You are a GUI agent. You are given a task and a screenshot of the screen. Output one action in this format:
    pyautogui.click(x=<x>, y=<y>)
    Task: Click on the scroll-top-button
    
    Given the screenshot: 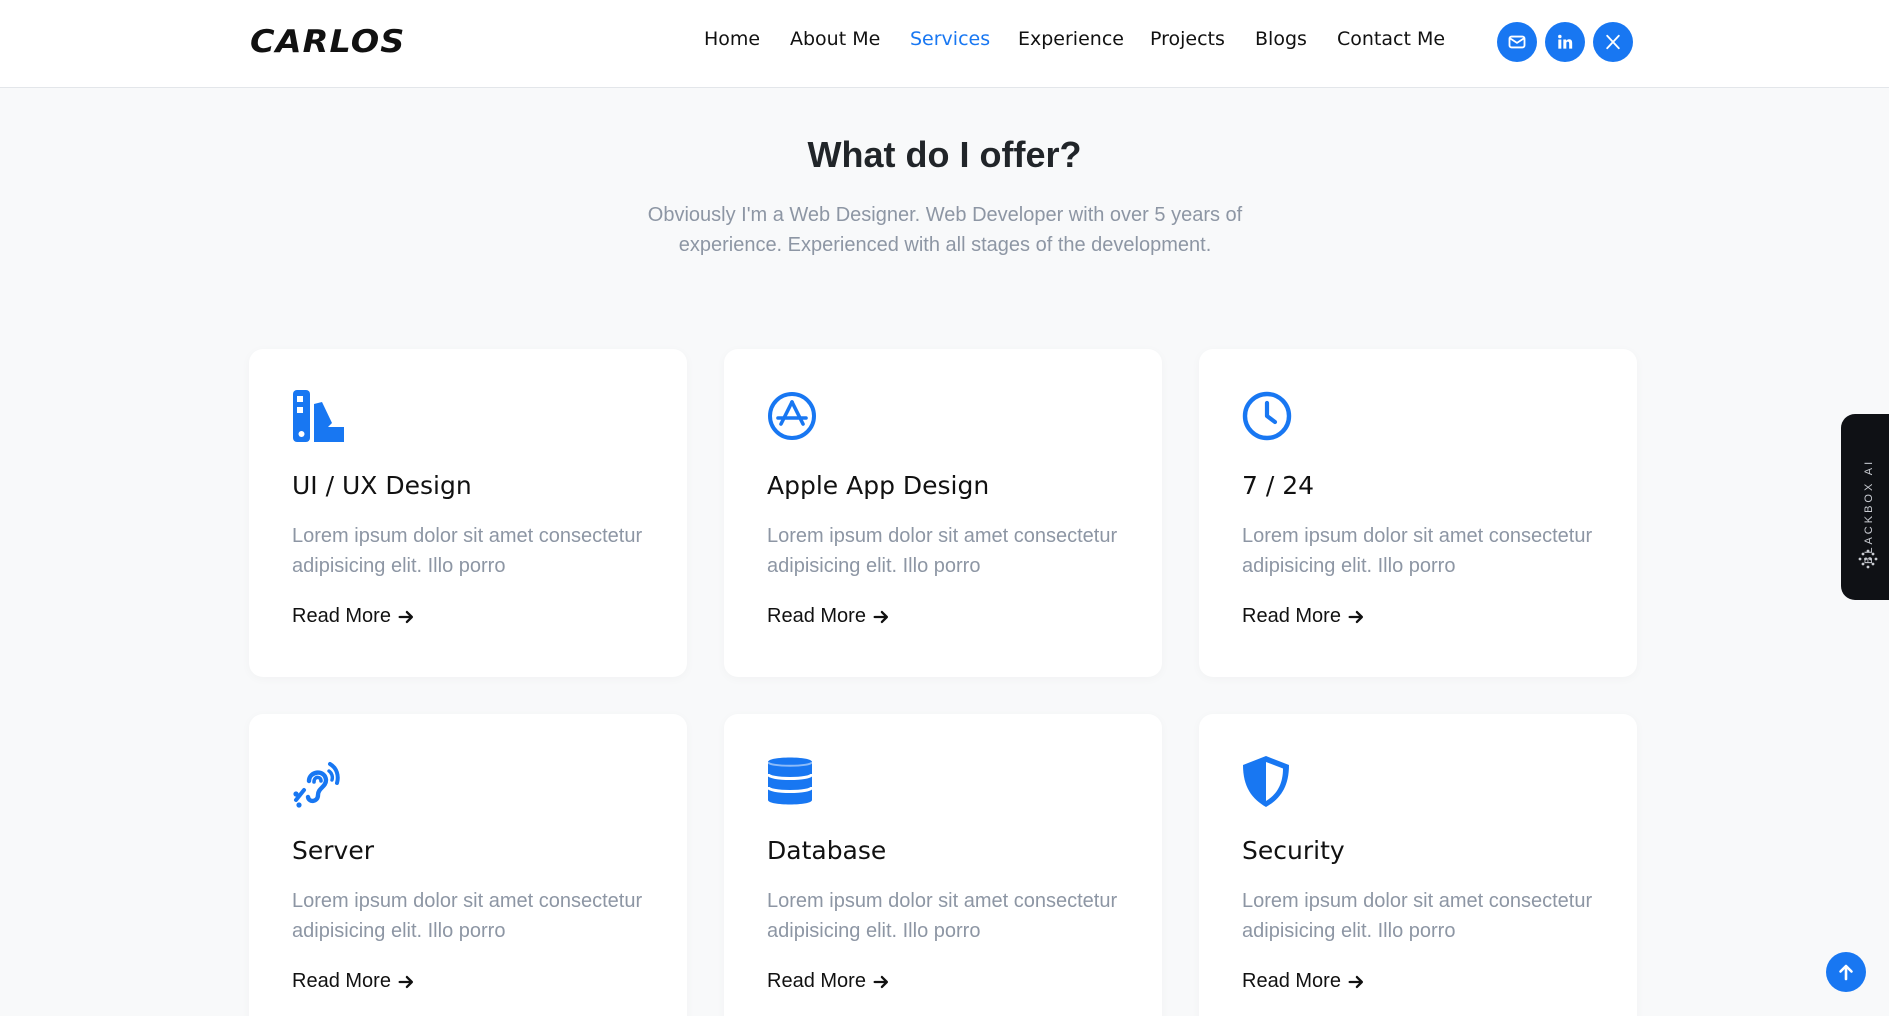 What is the action you would take?
    pyautogui.click(x=1846, y=972)
    